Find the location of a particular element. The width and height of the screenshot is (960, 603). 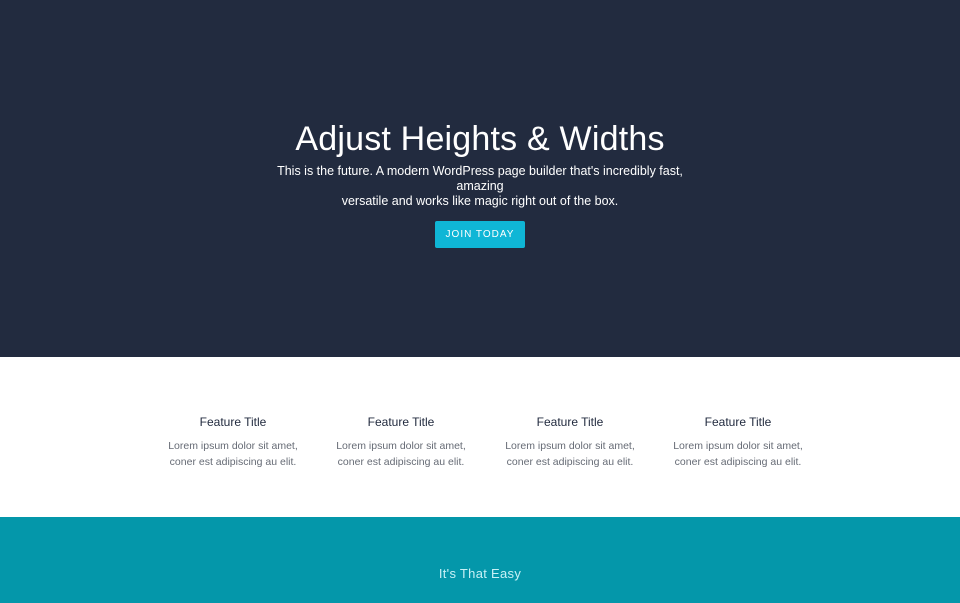

hero-title: Adjust Heights & Widths is located at coordinates (480, 139).